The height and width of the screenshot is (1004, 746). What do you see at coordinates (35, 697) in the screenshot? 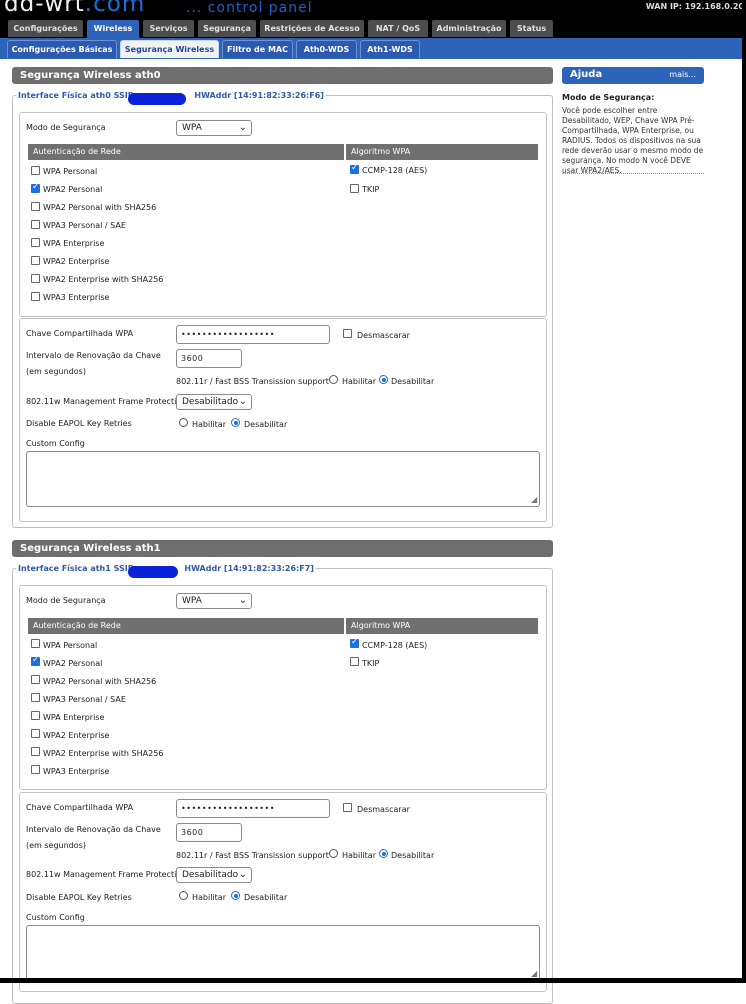
I see `checkbox-wpa3-personal-sae-ath1` at bounding box center [35, 697].